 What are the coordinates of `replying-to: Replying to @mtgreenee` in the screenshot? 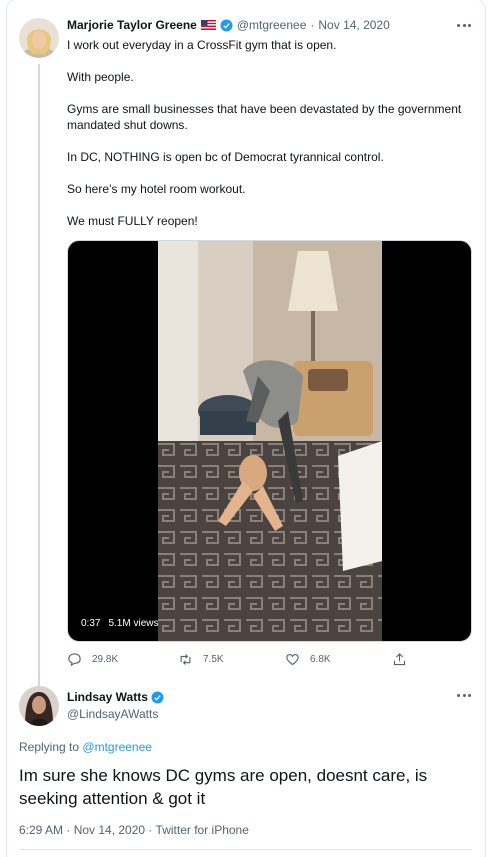 It's located at (85, 747).